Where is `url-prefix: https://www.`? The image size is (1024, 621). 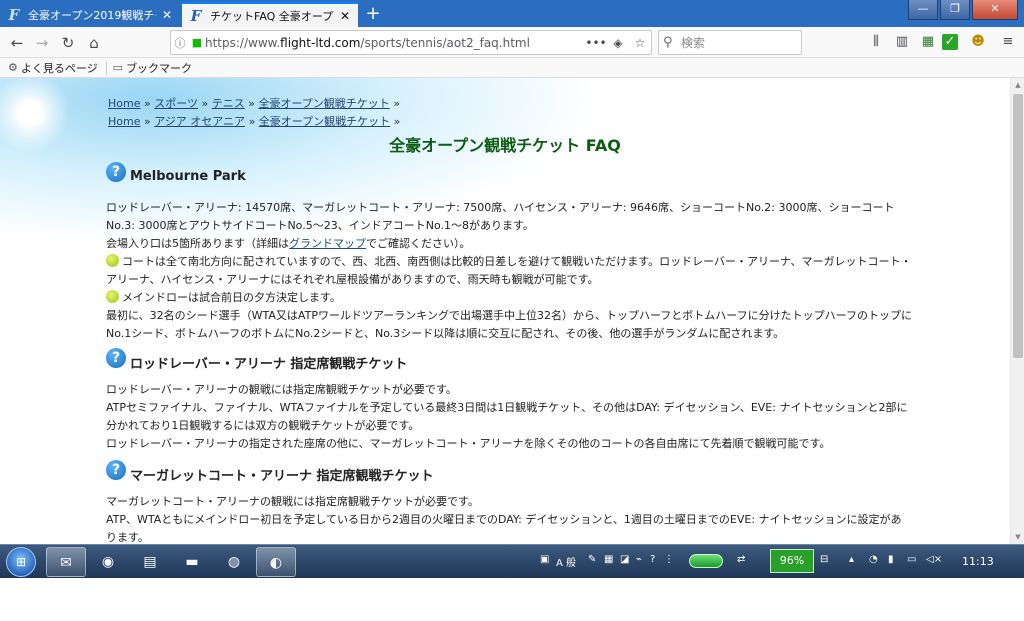
url-prefix: https://www. is located at coordinates (243, 42).